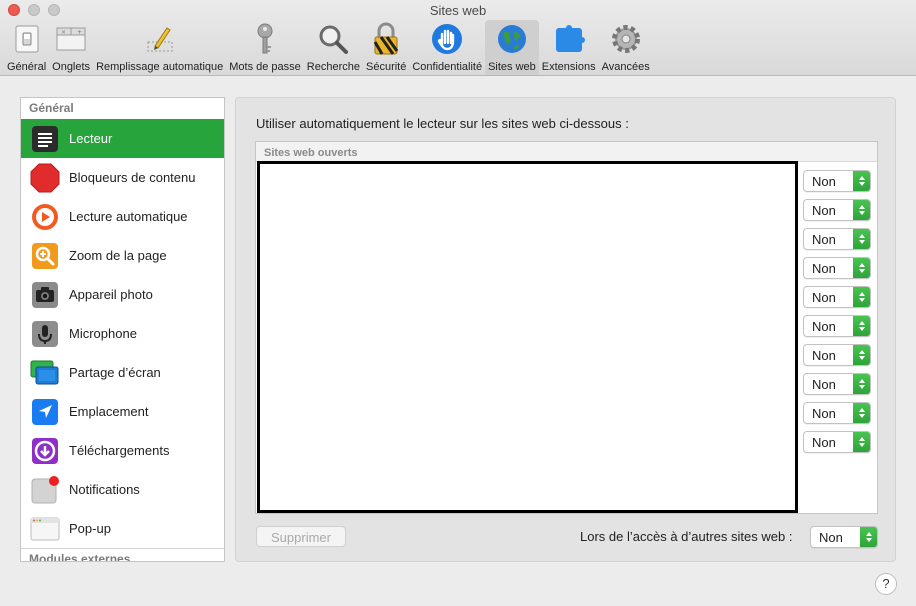  I want to click on tab-privacy: Confidentialité, so click(447, 47).